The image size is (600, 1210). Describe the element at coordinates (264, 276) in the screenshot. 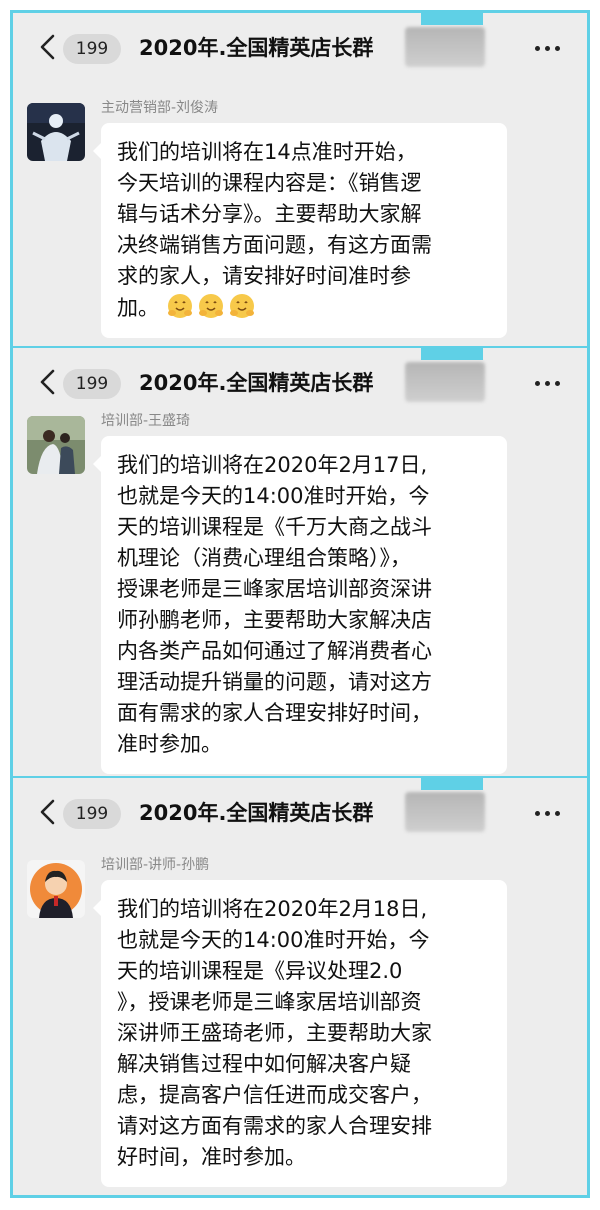

I see `message-line: 求的家人，请安排好时间准时参` at that location.